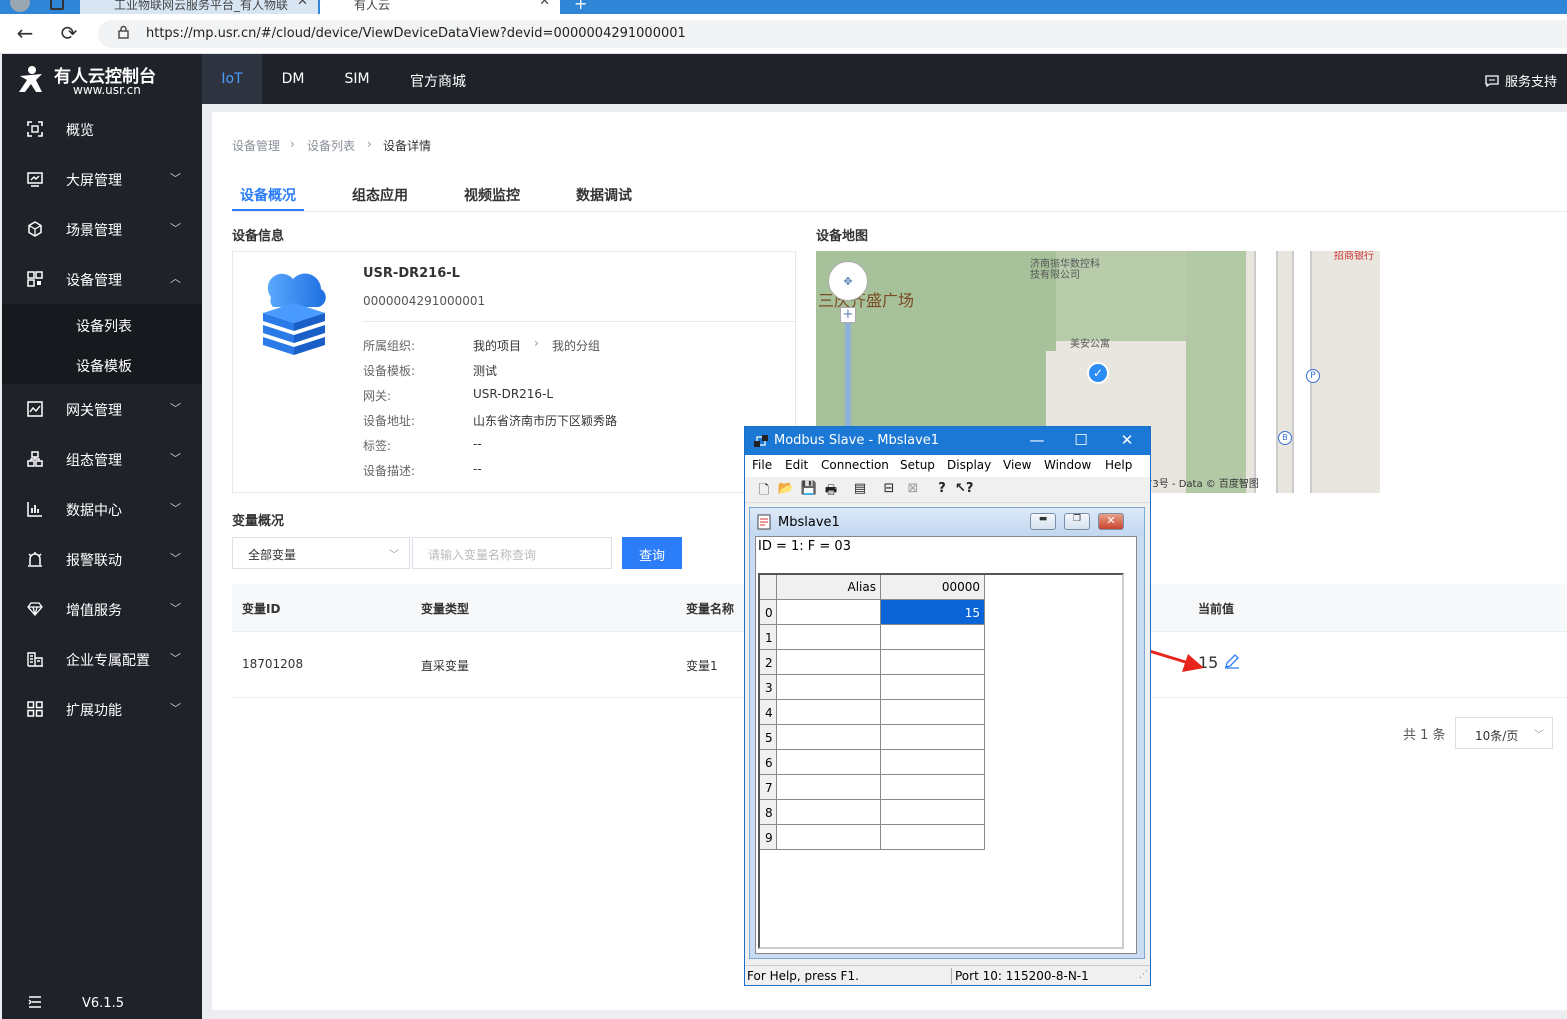 This screenshot has height=1019, width=1567. Describe the element at coordinates (1521, 80) in the screenshot. I see `support-link: 服务支持` at that location.